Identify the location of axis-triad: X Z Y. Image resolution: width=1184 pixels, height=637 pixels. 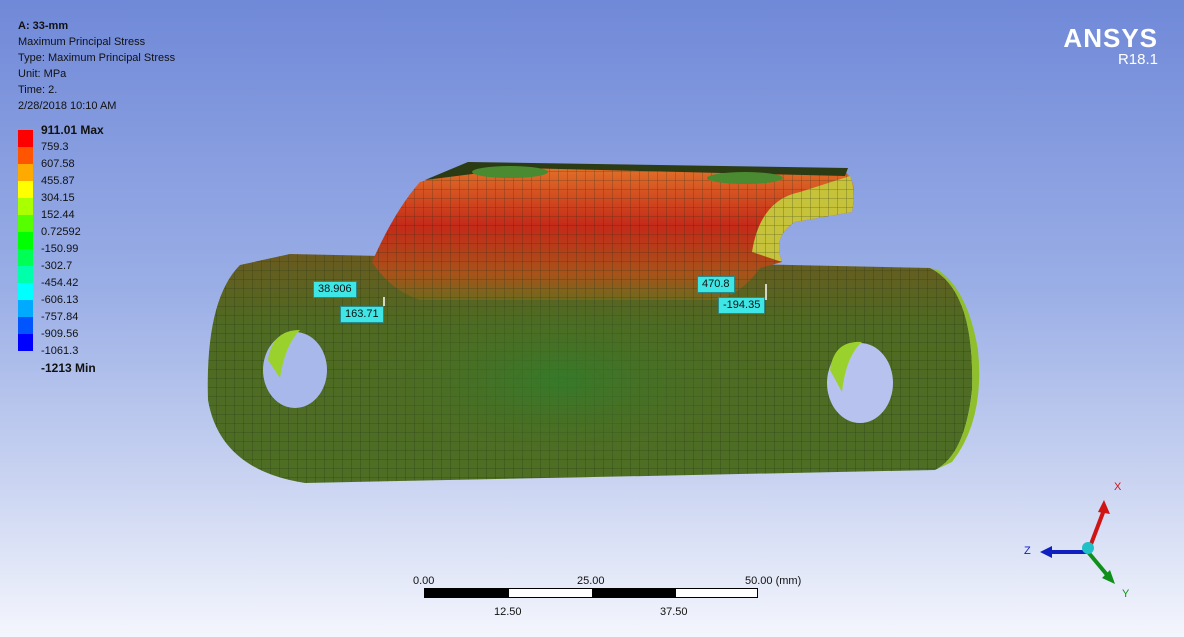
(1090, 541).